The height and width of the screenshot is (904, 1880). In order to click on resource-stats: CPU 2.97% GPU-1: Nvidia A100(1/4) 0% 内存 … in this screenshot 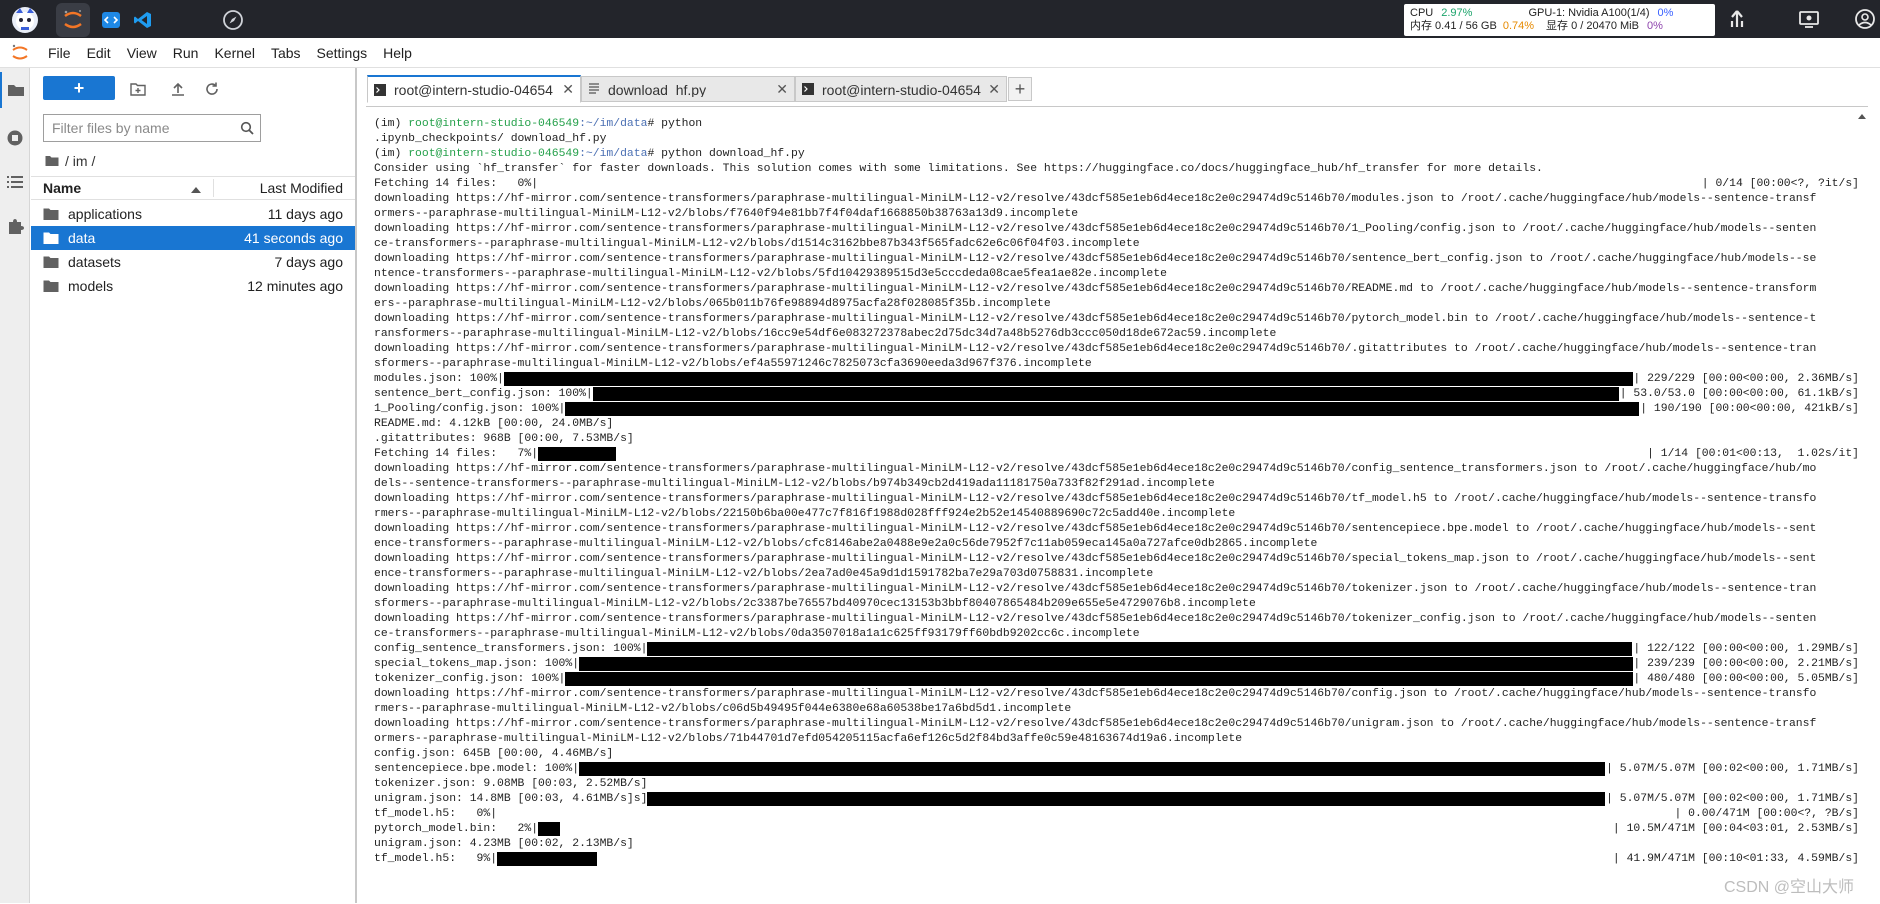, I will do `click(1559, 20)`.